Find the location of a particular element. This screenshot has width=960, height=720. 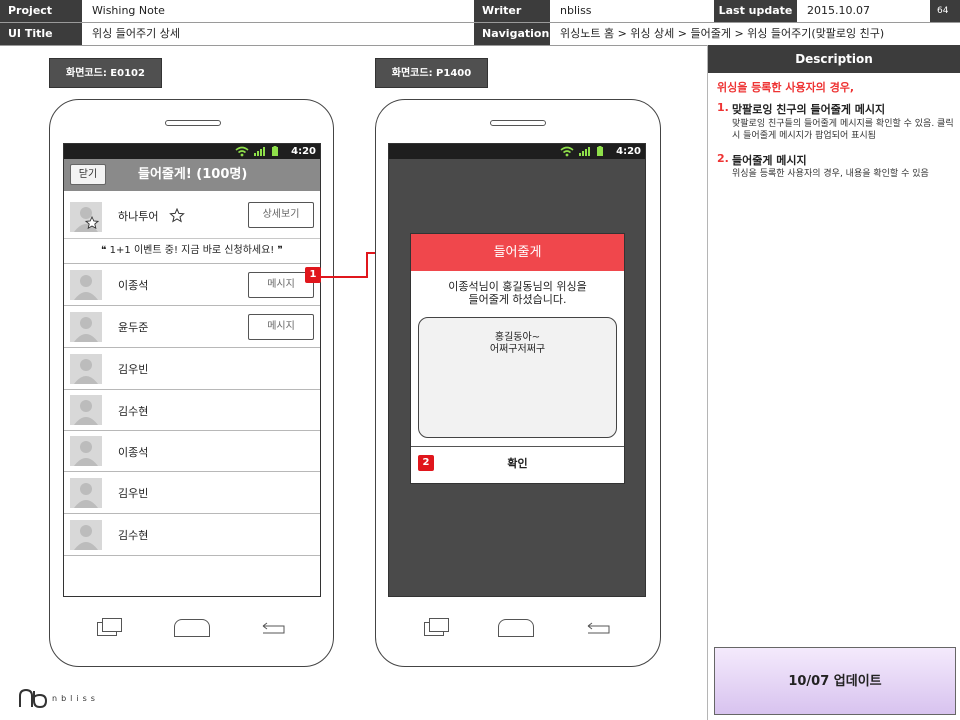

page-number: 64 is located at coordinates (945, 11).